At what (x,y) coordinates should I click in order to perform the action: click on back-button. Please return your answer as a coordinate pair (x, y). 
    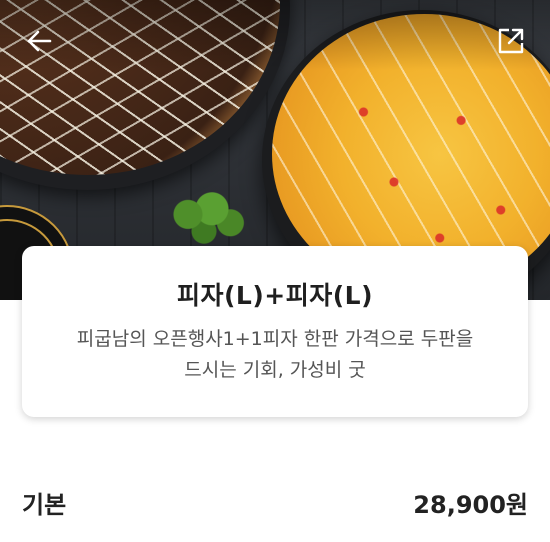
    Looking at the image, I should click on (39, 41).